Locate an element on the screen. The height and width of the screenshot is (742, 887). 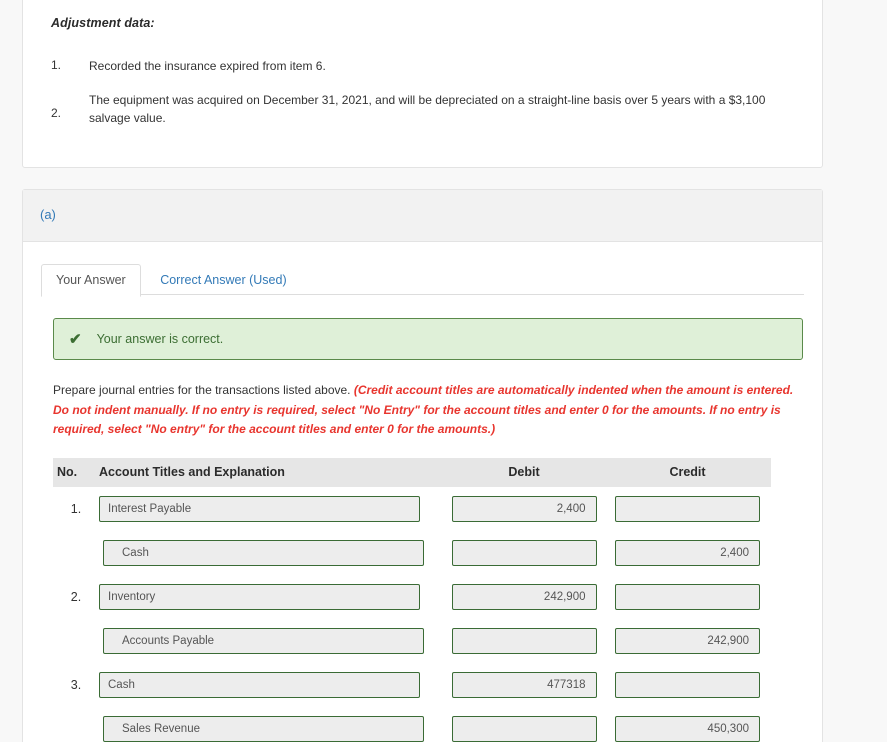
entry-number: 3. is located at coordinates (76, 684).